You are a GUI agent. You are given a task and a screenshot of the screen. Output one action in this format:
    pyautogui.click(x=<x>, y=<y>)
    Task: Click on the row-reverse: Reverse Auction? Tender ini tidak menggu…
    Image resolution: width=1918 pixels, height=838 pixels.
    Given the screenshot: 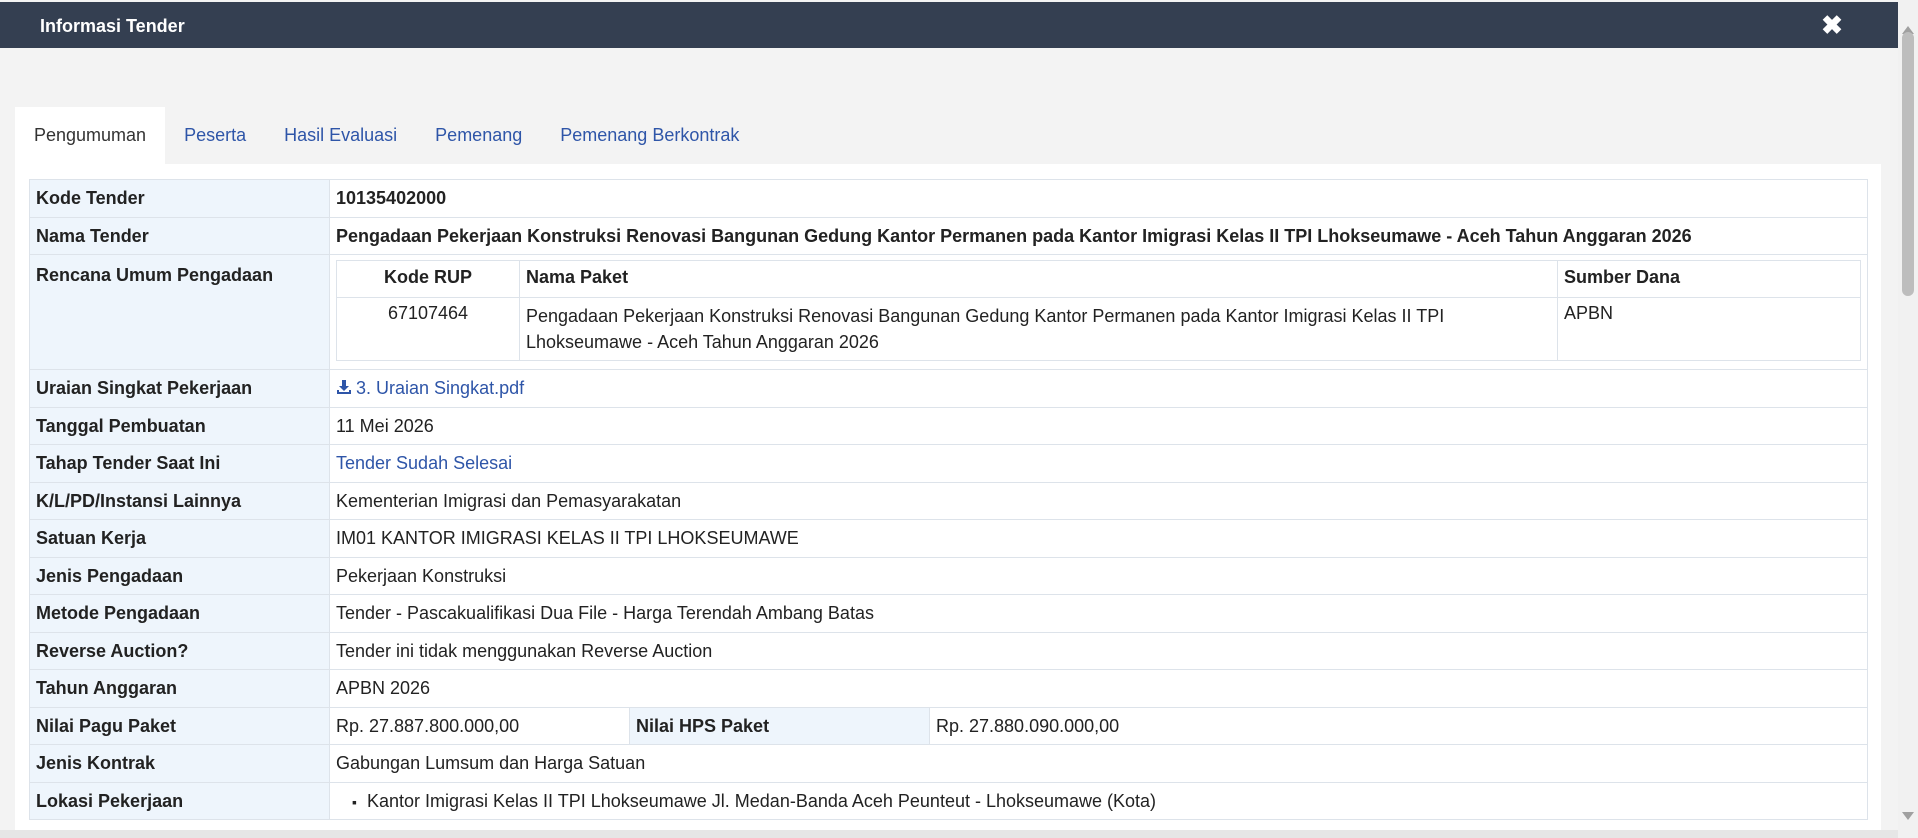 What is the action you would take?
    pyautogui.click(x=948, y=651)
    